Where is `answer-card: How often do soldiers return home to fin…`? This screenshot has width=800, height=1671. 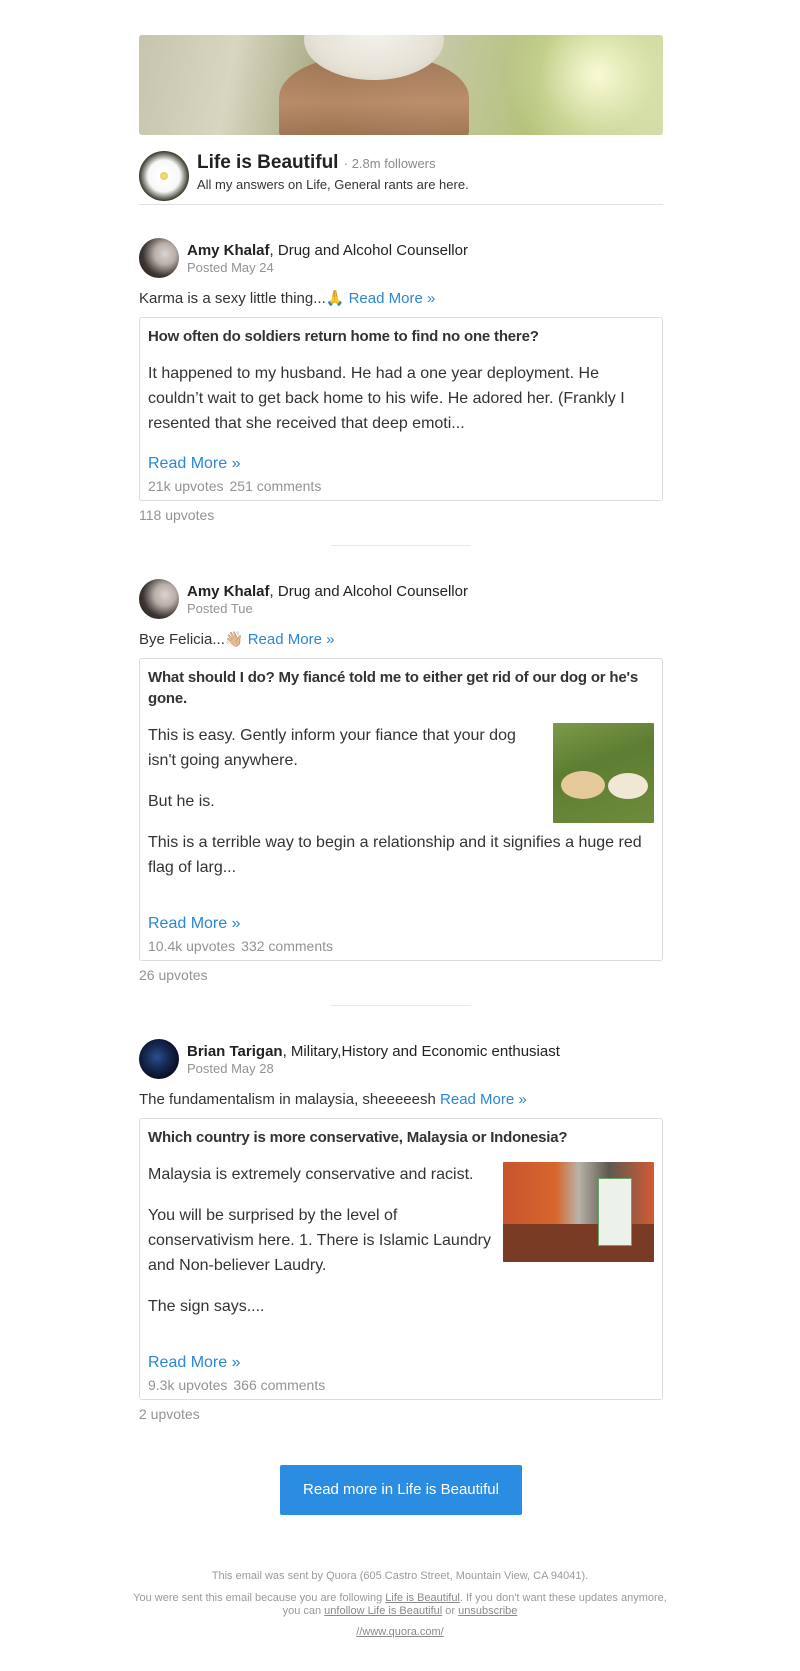 answer-card: How often do soldiers return home to fin… is located at coordinates (401, 409).